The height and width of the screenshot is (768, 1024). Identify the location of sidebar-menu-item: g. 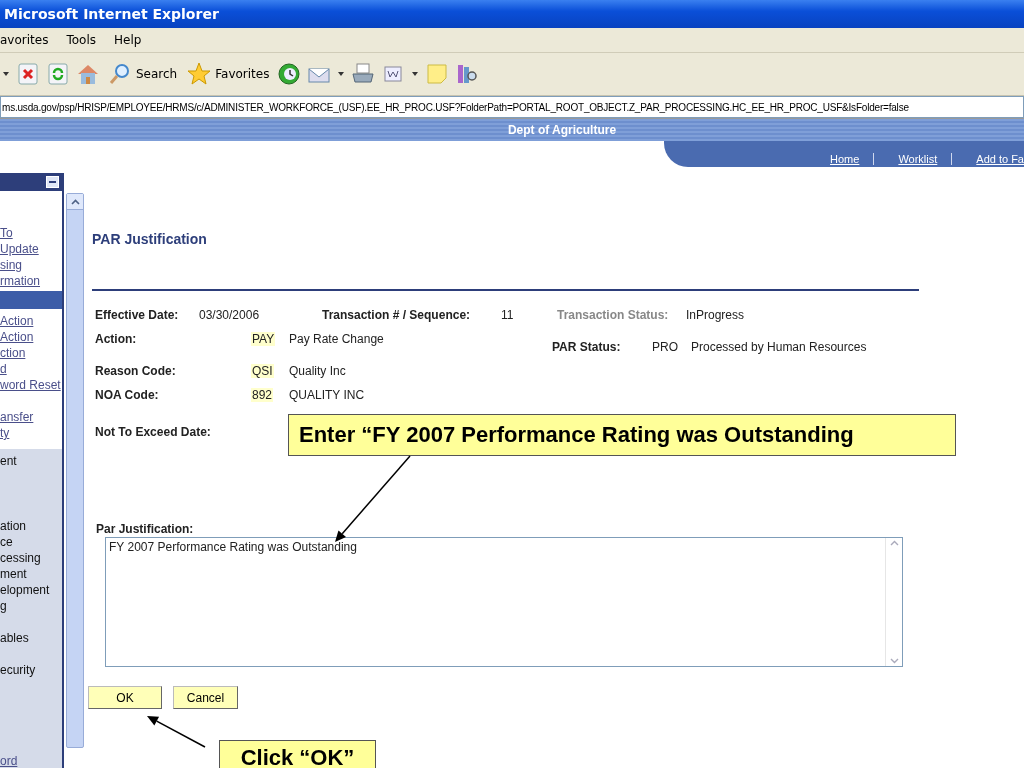
(31, 606).